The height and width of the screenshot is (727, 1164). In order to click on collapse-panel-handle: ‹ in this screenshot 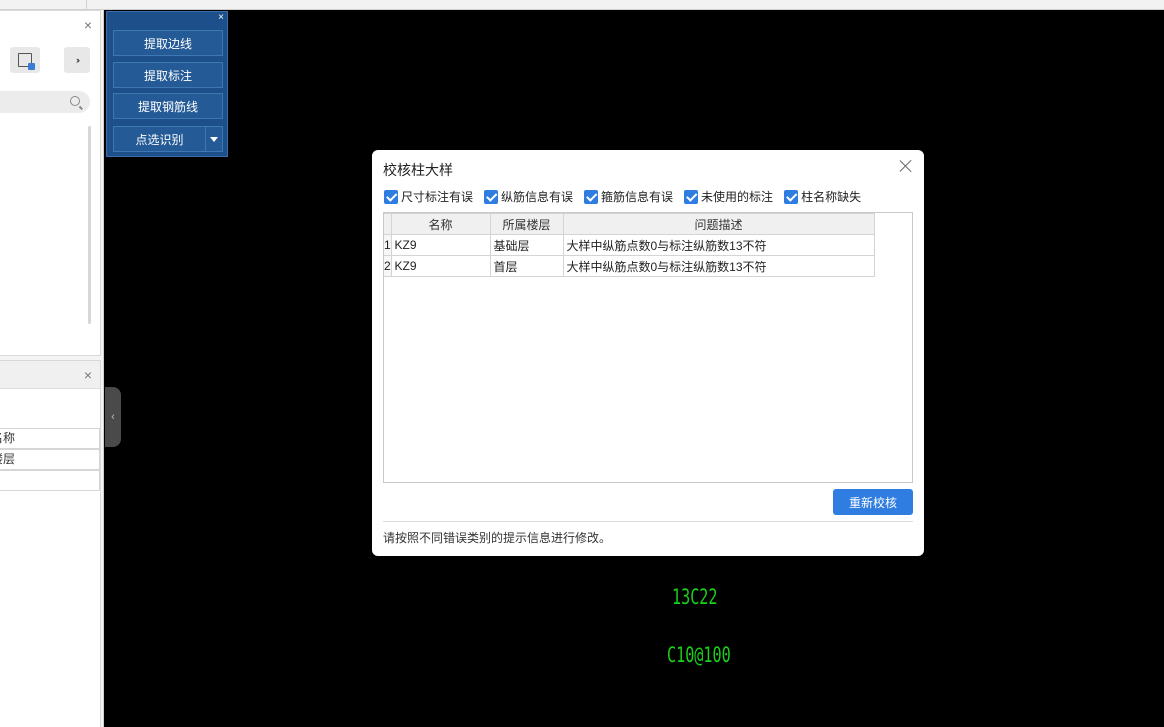, I will do `click(113, 417)`.